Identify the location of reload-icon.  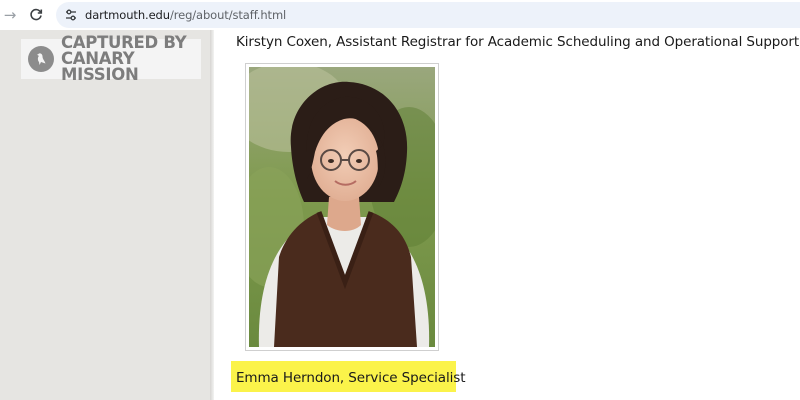
(36, 15).